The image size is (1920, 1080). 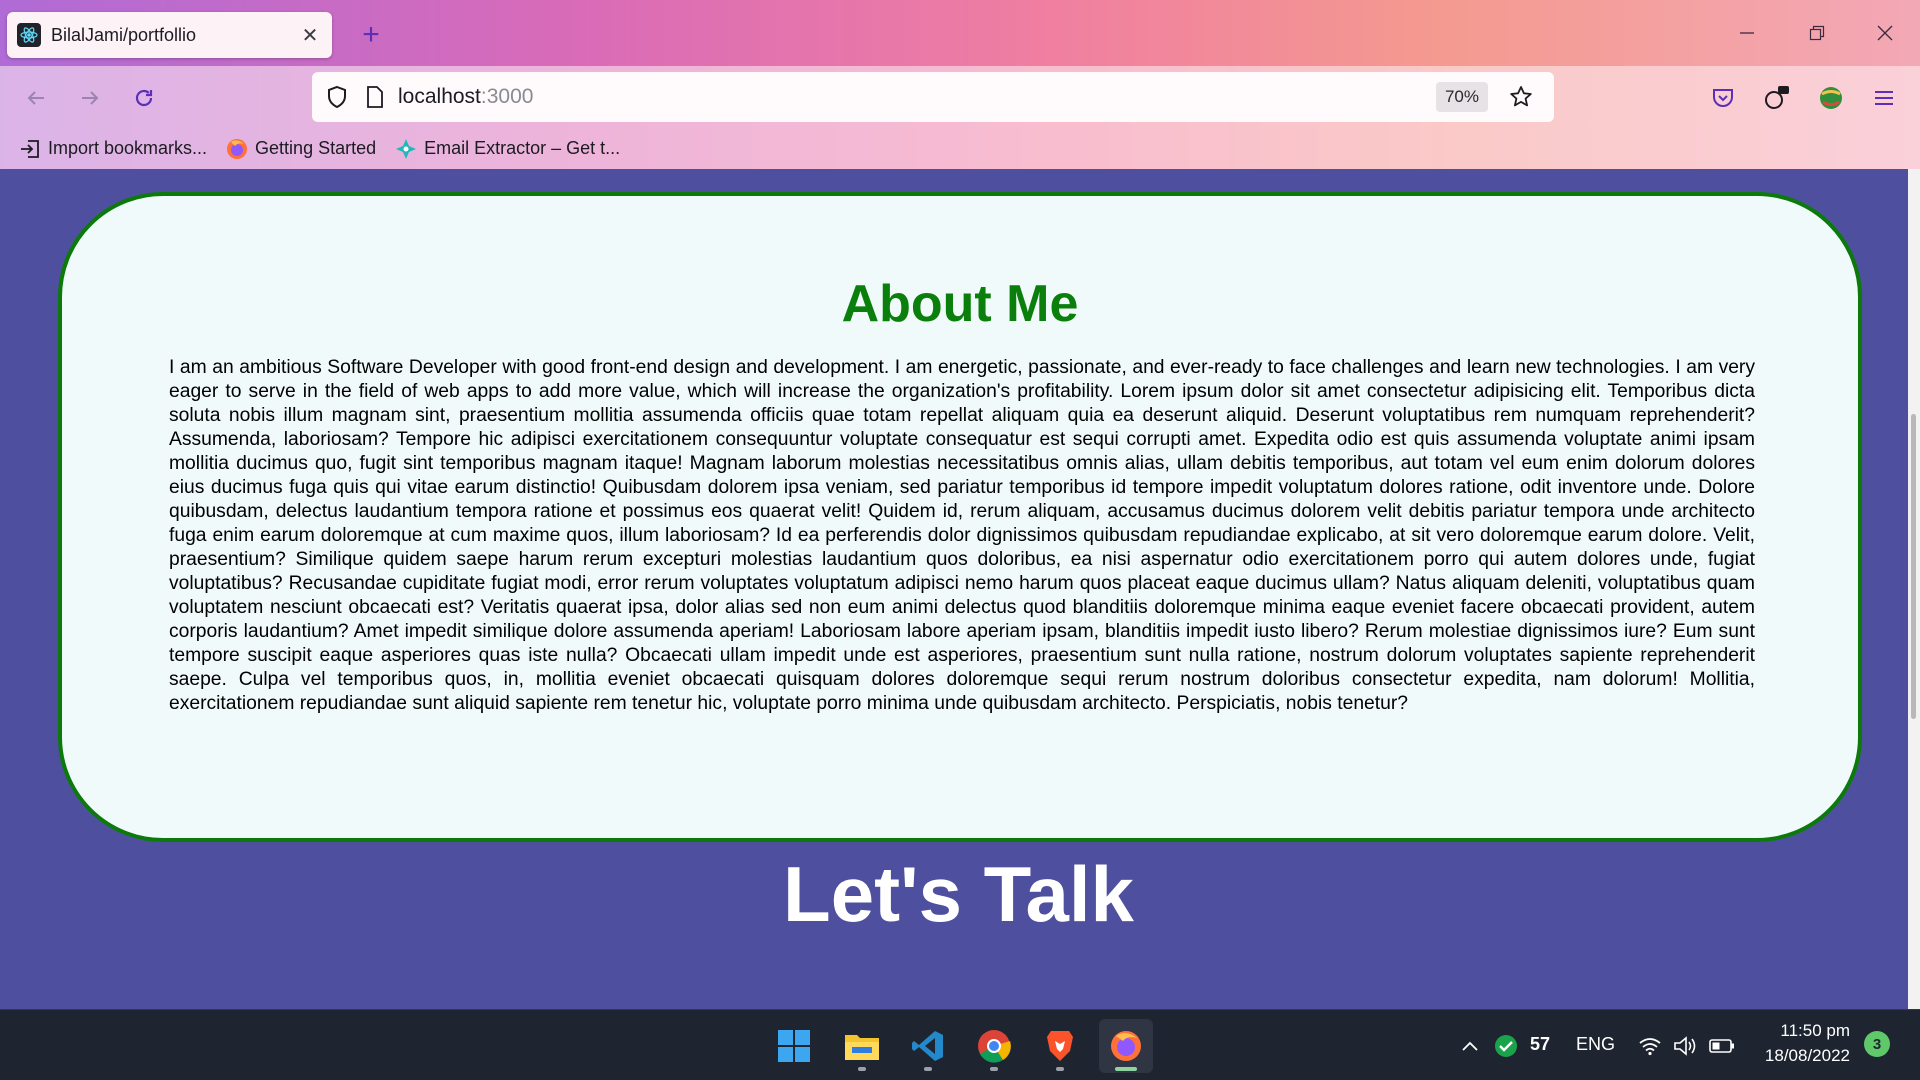 I want to click on clock-time: 11:50 pm, so click(x=1805, y=1031).